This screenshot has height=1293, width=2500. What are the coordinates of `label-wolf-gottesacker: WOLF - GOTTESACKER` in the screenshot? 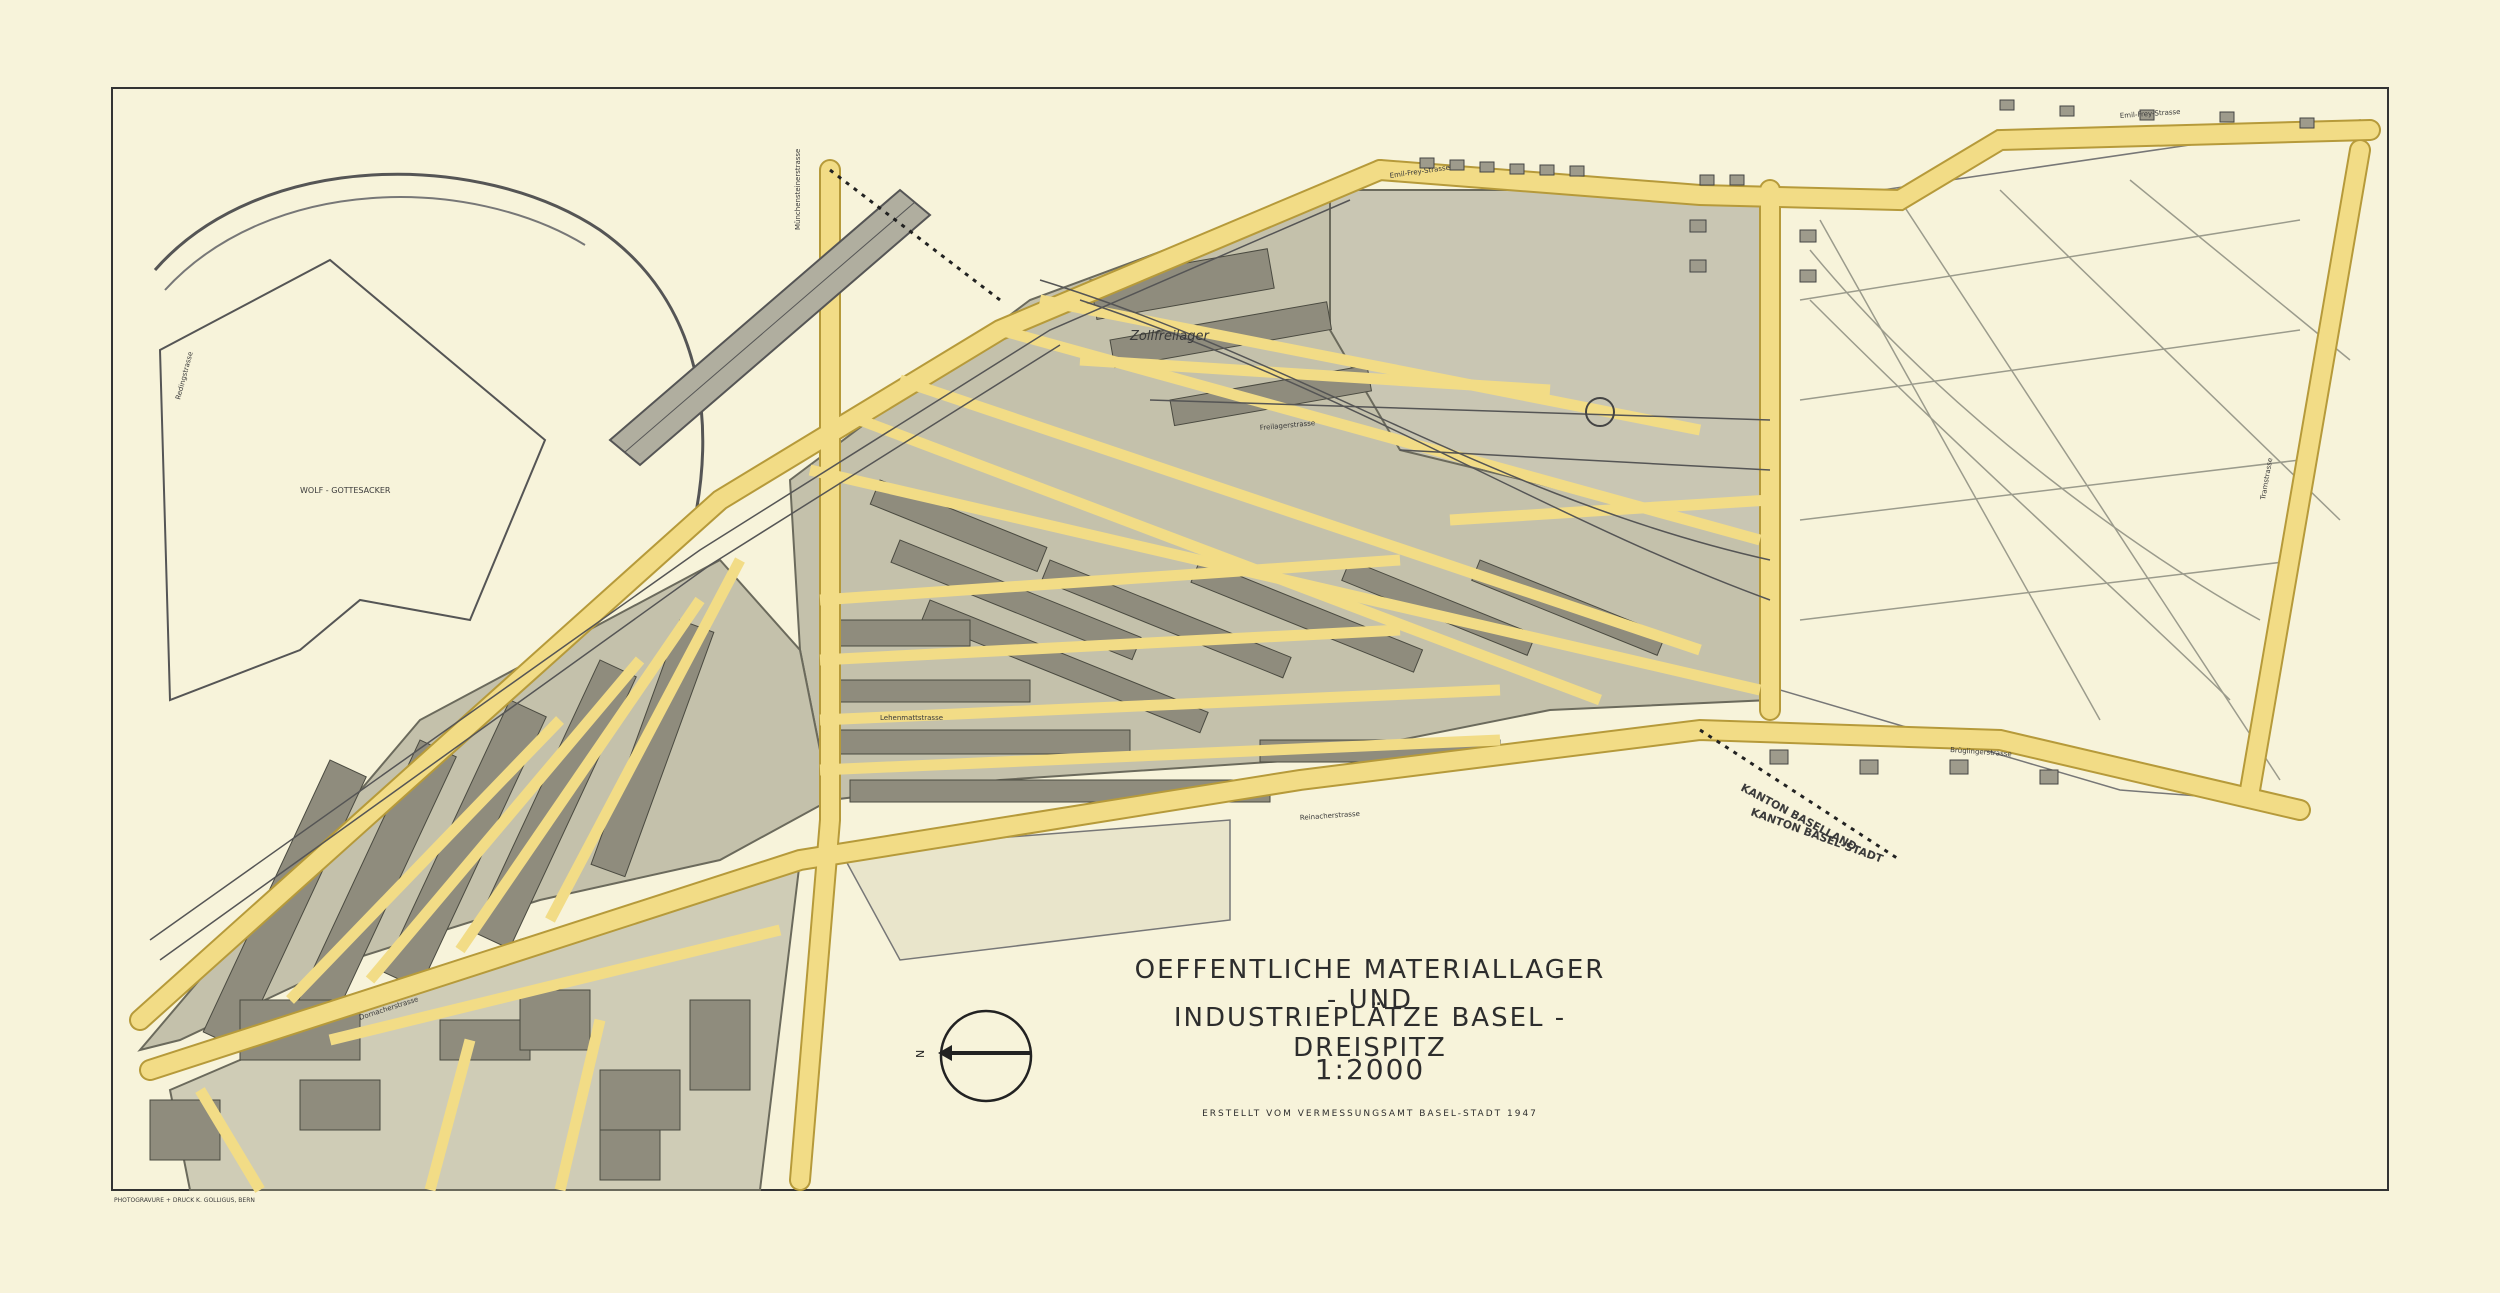 It's located at (345, 490).